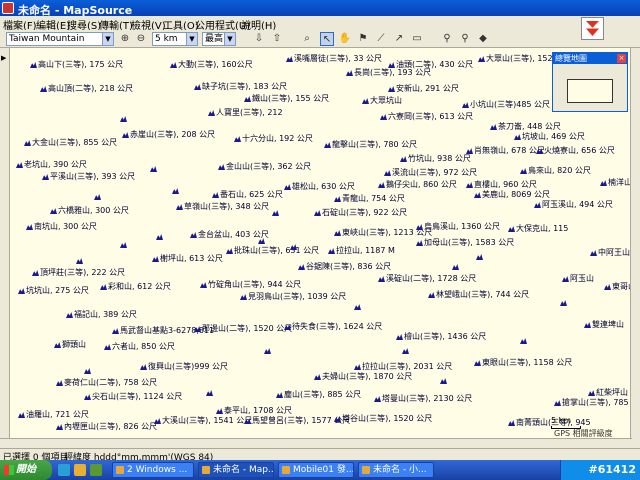  Describe the element at coordinates (538, 229) in the screenshot. I see `peak-label: 大保克山, 115` at that location.